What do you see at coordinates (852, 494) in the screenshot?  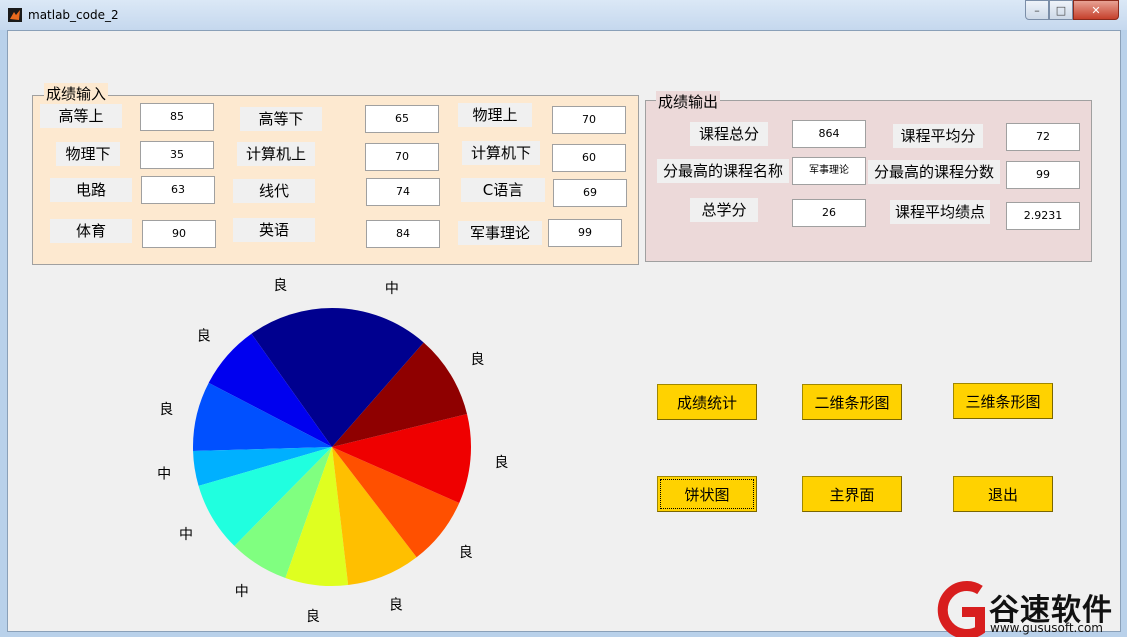 I see `main-screen-button: 主界面` at bounding box center [852, 494].